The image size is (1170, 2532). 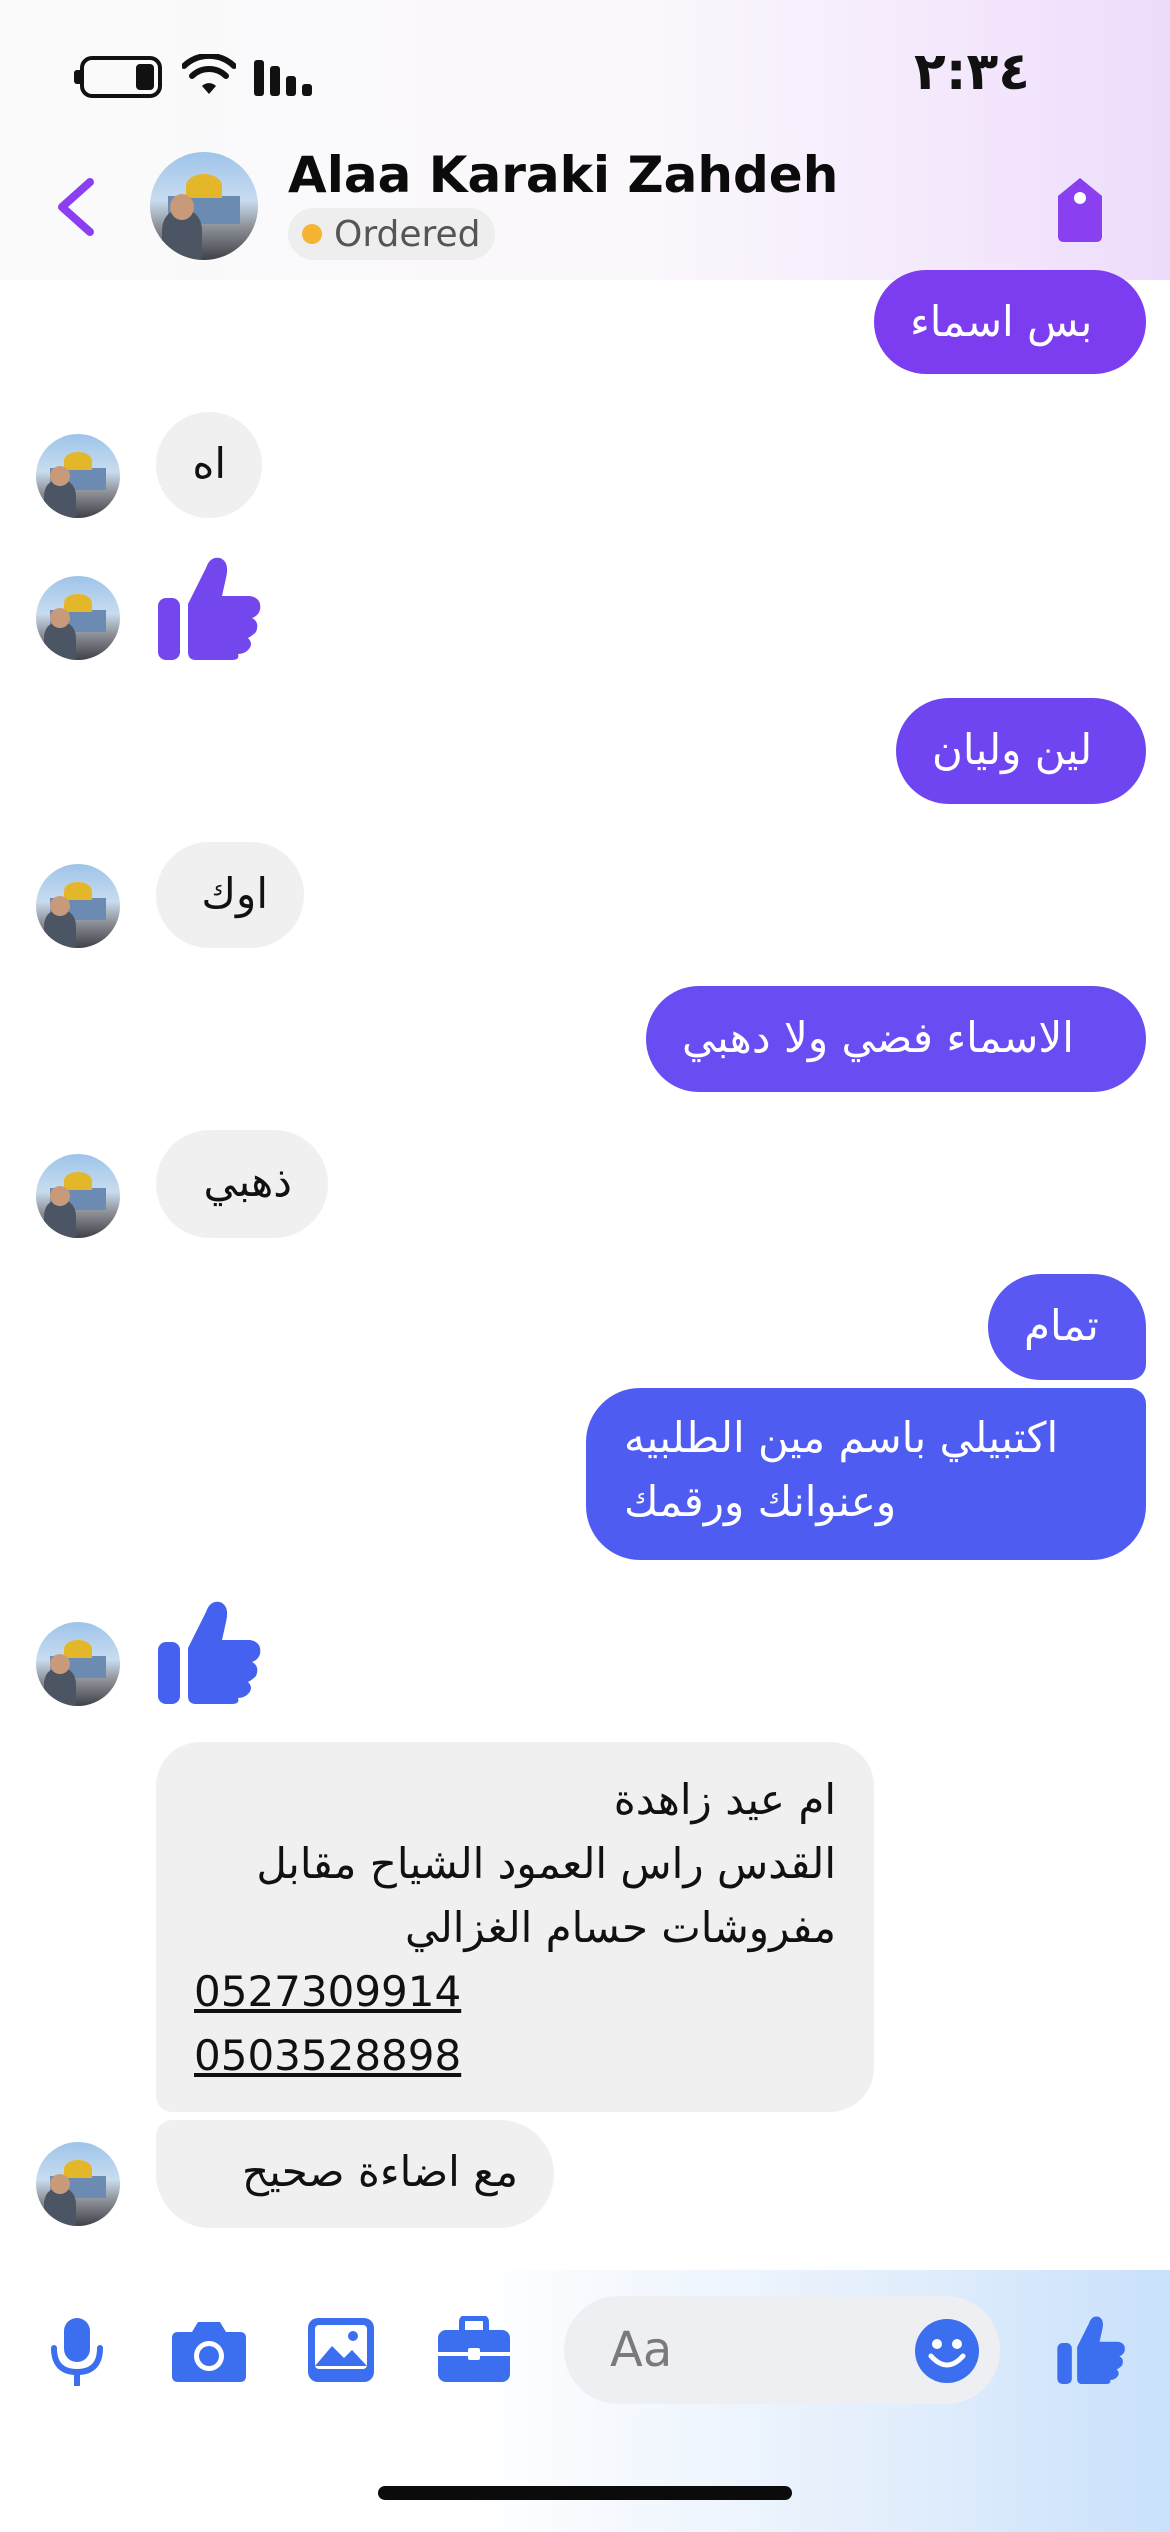 I want to click on camera-icon, so click(x=209, y=2351).